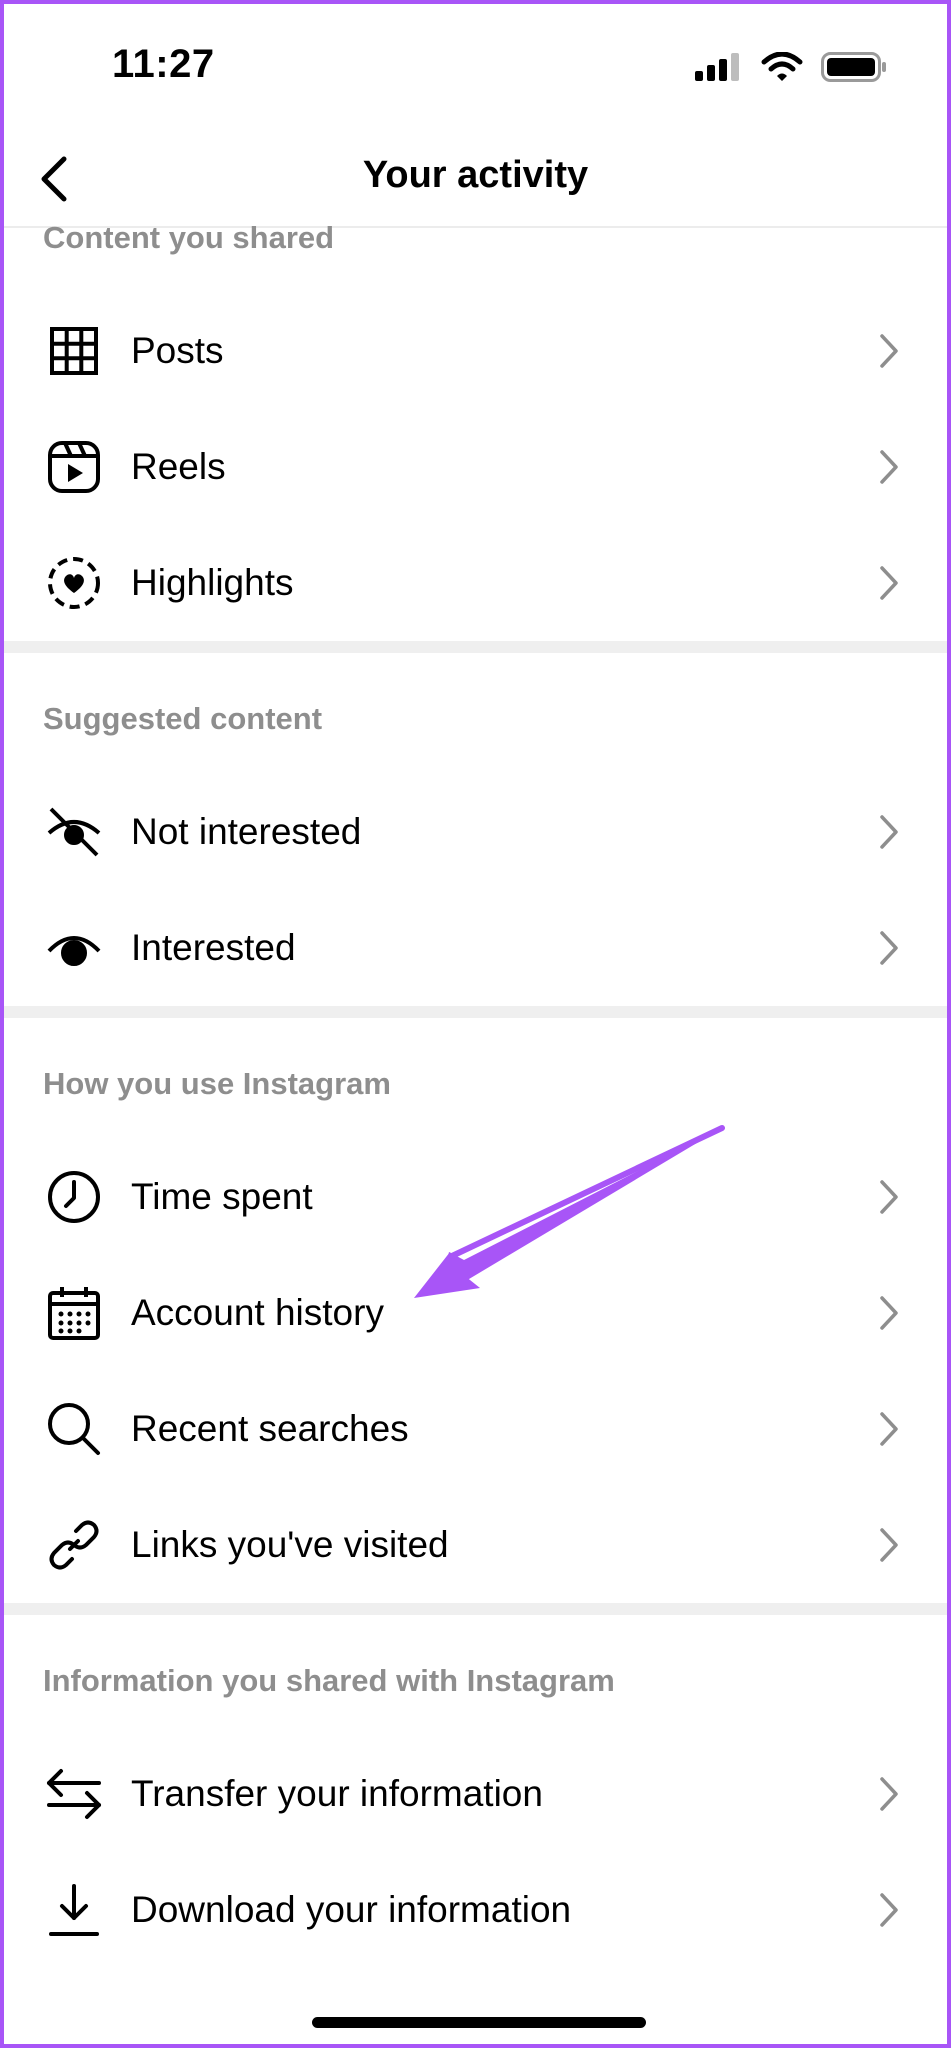  Describe the element at coordinates (475, 832) in the screenshot. I see `row-not-interested: Not interested` at that location.